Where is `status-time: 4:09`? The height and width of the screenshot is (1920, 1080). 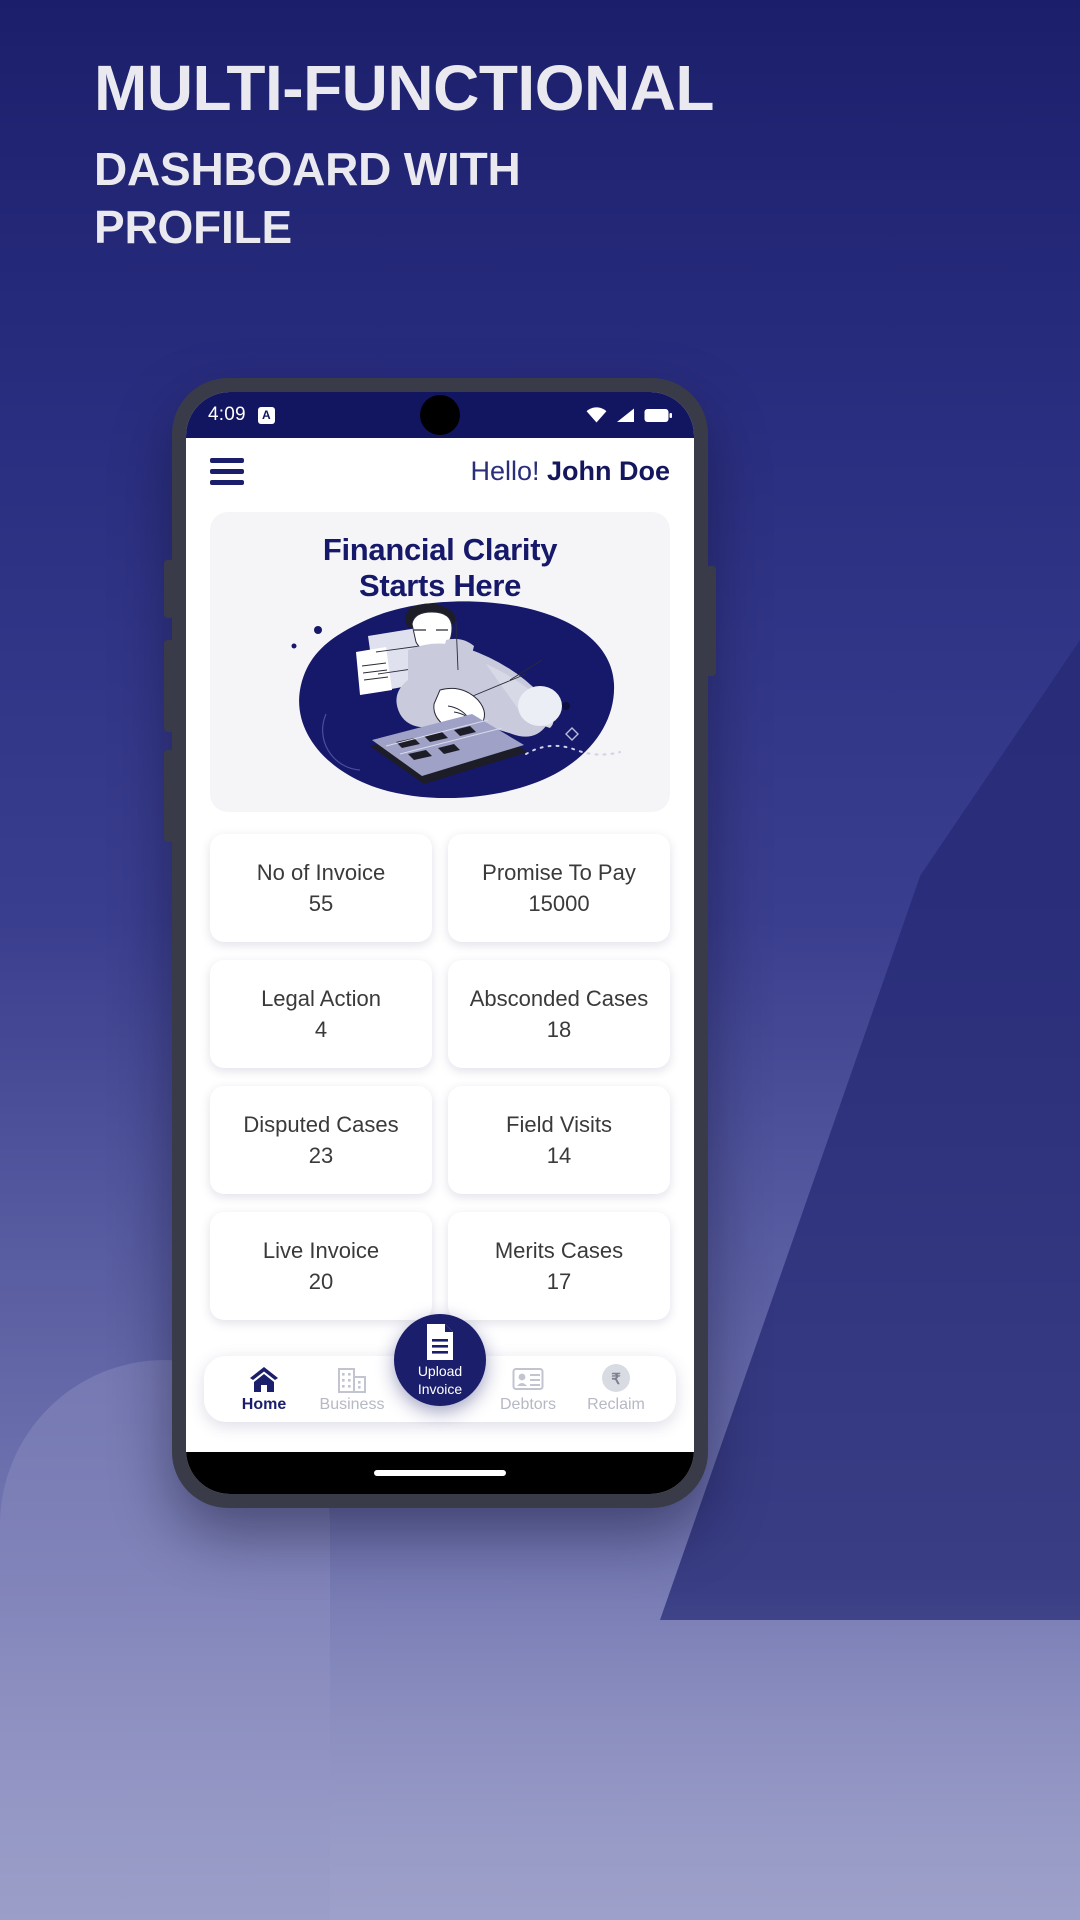
status-time: 4:09 is located at coordinates (227, 414).